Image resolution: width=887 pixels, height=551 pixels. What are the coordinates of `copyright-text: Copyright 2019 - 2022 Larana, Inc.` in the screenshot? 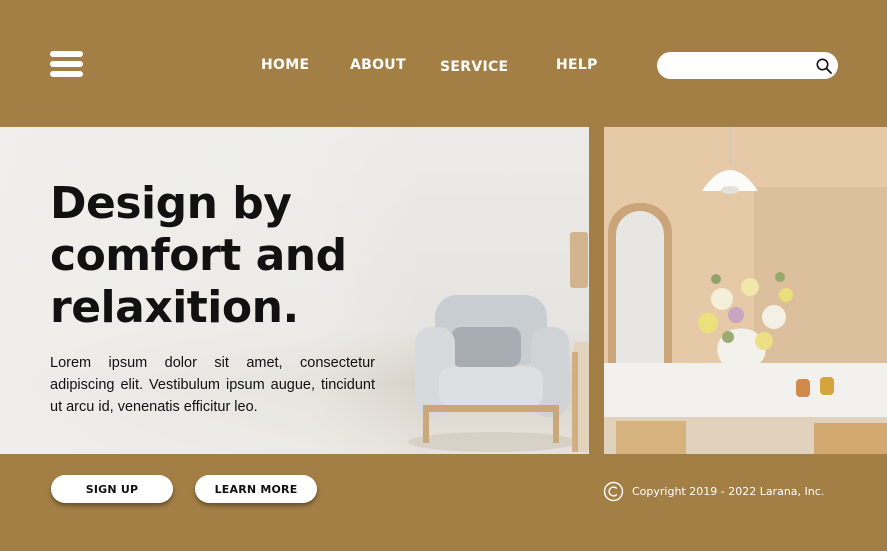 It's located at (728, 491).